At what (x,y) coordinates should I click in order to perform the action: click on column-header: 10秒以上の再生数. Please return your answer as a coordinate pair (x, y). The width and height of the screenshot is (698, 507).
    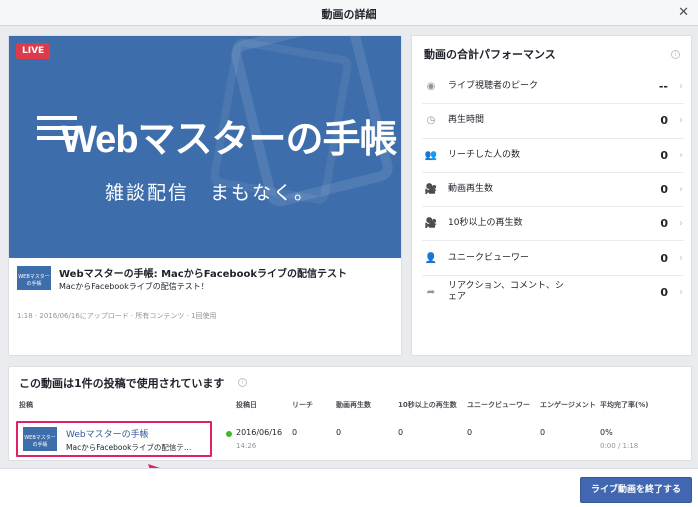
    Looking at the image, I should click on (427, 405).